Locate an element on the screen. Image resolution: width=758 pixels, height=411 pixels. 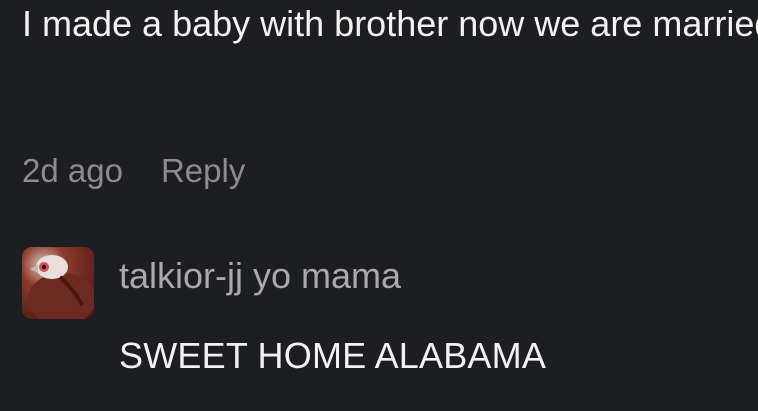
reply-button: Reply is located at coordinates (203, 171).